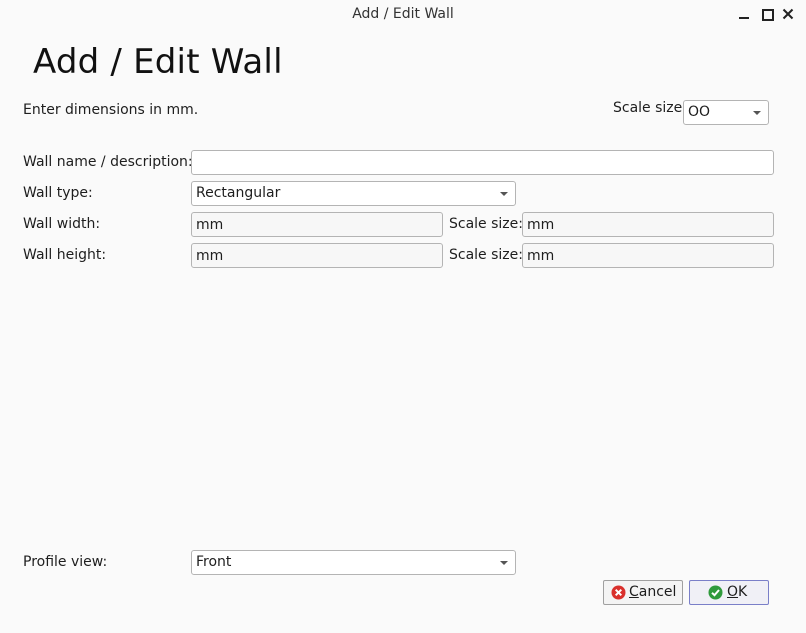 This screenshot has width=806, height=633. Describe the element at coordinates (214, 562) in the screenshot. I see `profile-view-value: Front` at that location.